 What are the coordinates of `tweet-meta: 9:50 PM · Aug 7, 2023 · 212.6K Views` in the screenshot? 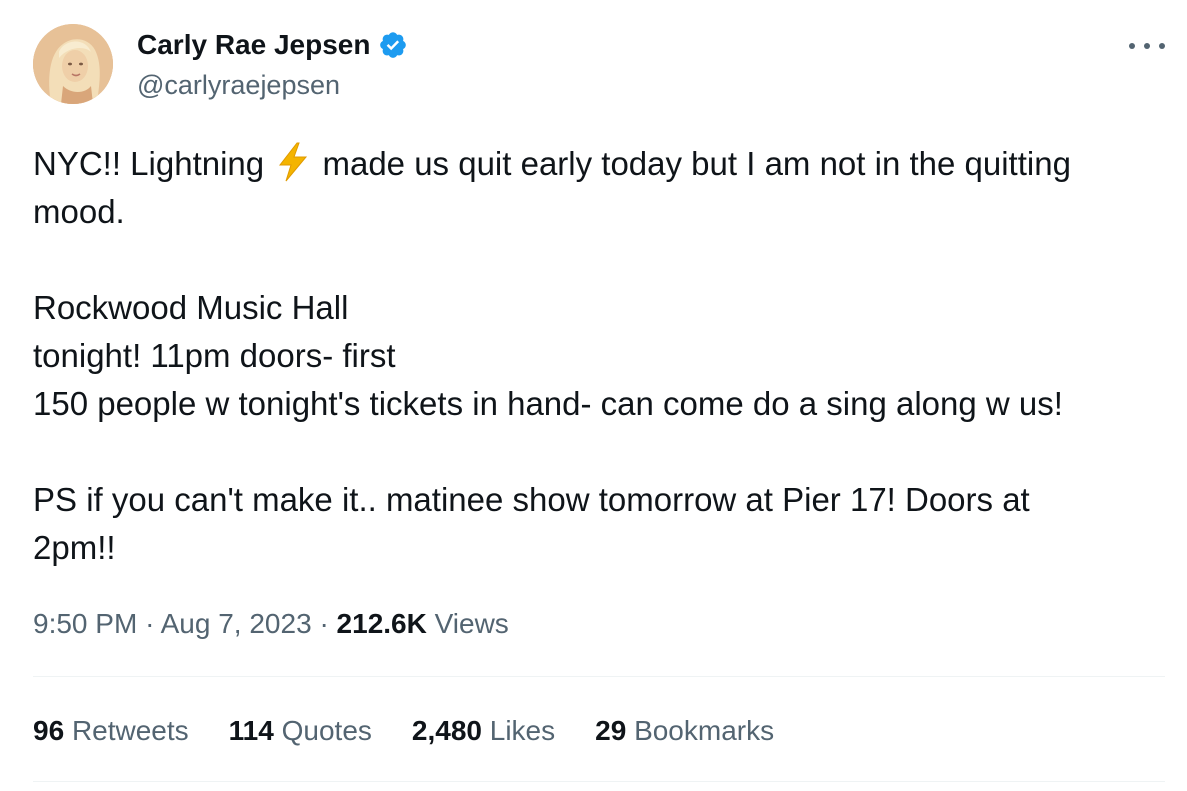 It's located at (271, 624).